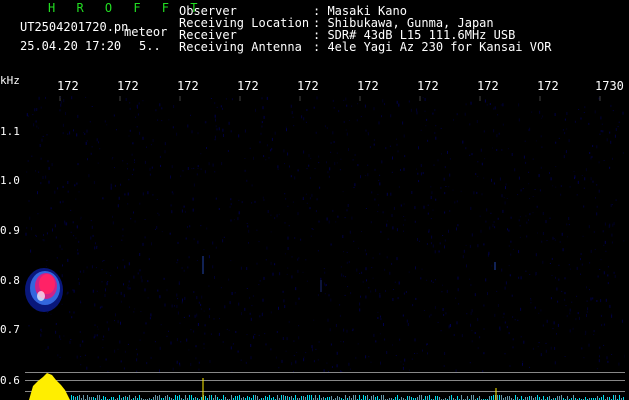 Image resolution: width=629 pixels, height=400 pixels. Describe the element at coordinates (347, 397) in the screenshot. I see `spectrum-bars` at that location.